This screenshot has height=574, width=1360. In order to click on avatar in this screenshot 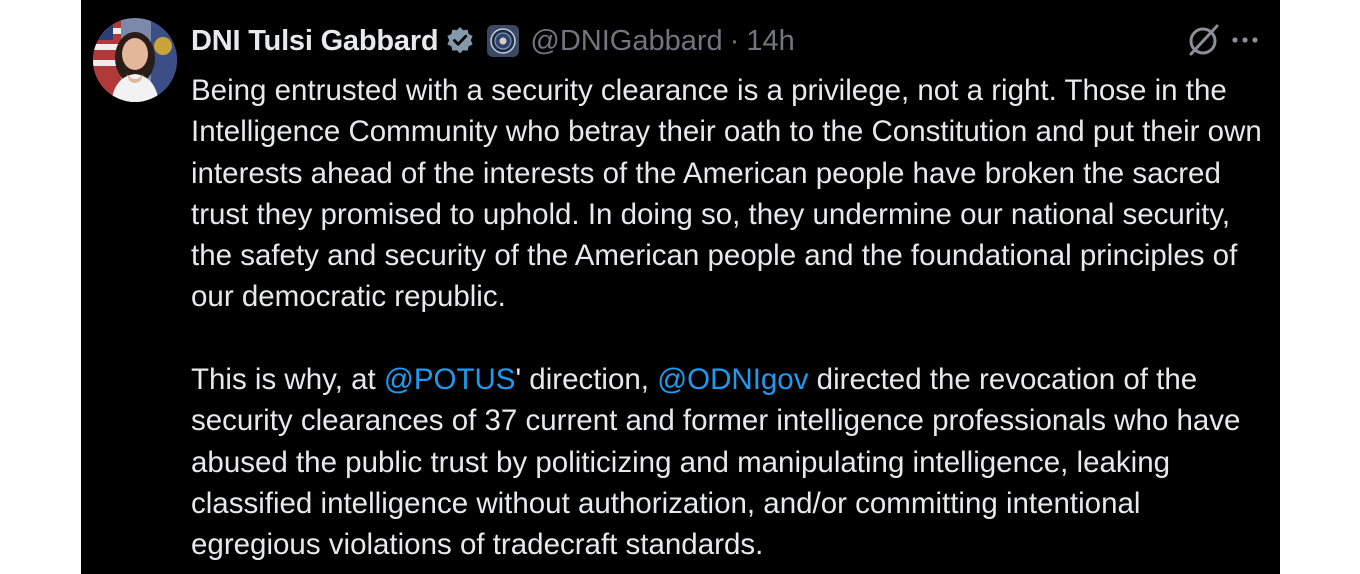, I will do `click(135, 60)`.